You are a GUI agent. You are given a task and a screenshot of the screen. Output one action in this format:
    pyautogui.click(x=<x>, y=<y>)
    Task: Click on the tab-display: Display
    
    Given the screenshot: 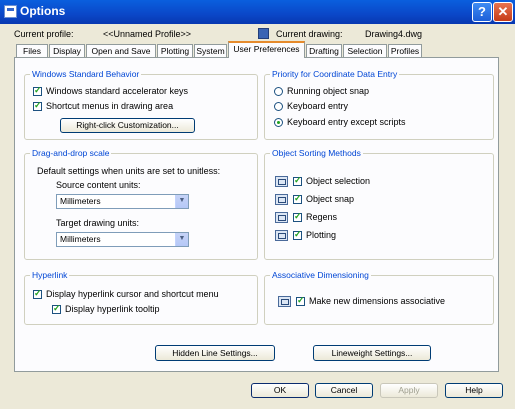 What is the action you would take?
    pyautogui.click(x=67, y=50)
    